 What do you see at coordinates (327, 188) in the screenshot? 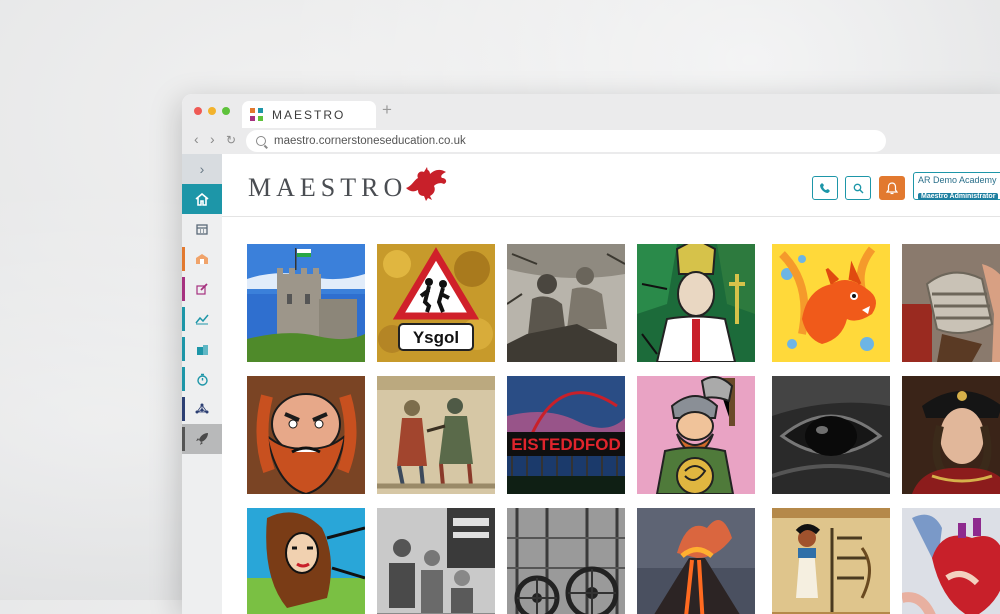
I see `maestro-logo: MAESTRO` at bounding box center [327, 188].